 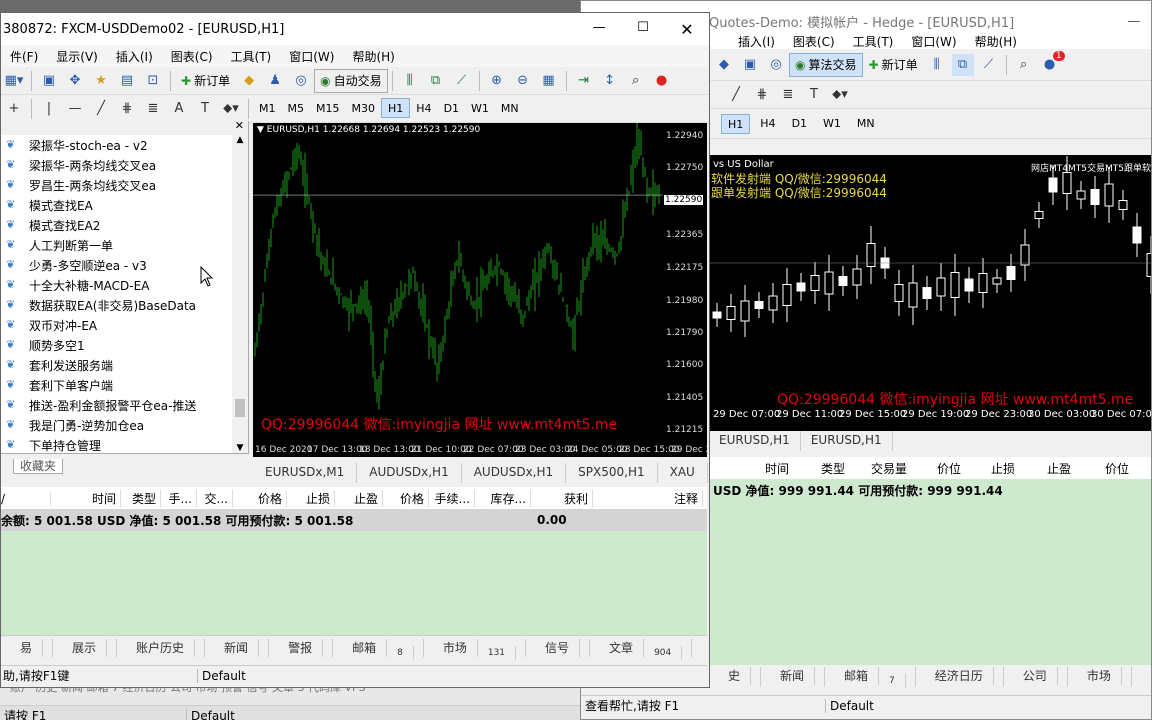 What do you see at coordinates (612, 473) in the screenshot?
I see `chart-tab: SPX500,H1` at bounding box center [612, 473].